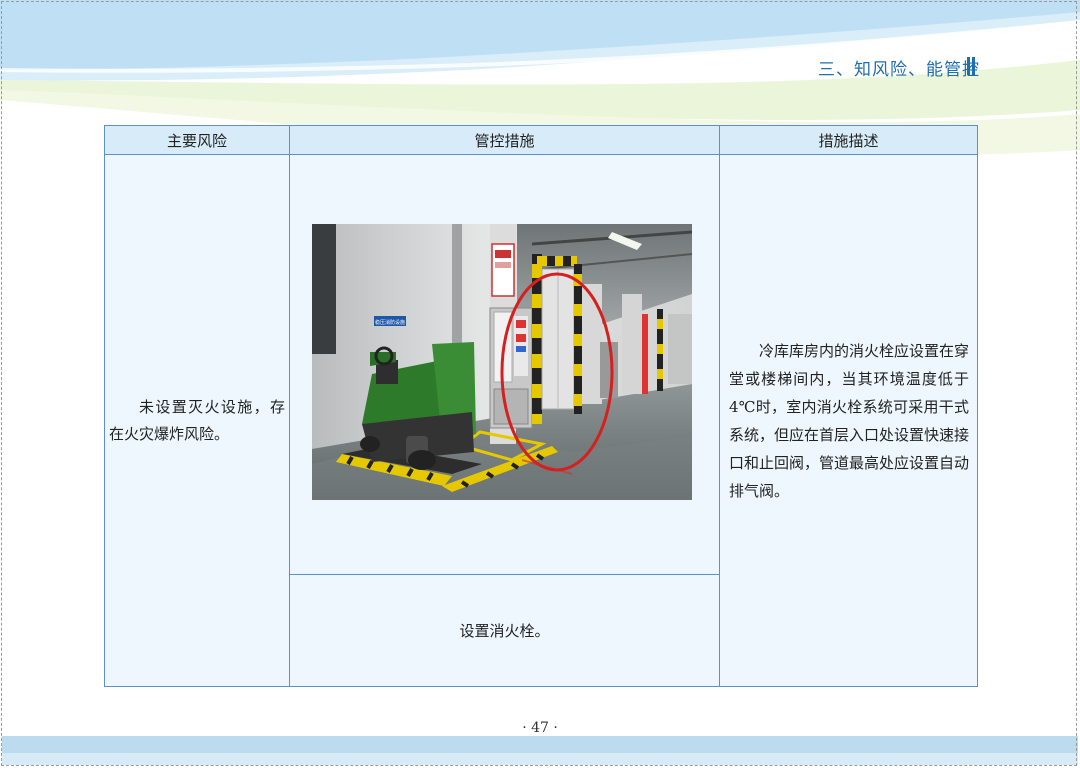 Image resolution: width=1080 pixels, height=769 pixels. I want to click on fire-hydrant-photo: 稳压消防设施, so click(502, 362).